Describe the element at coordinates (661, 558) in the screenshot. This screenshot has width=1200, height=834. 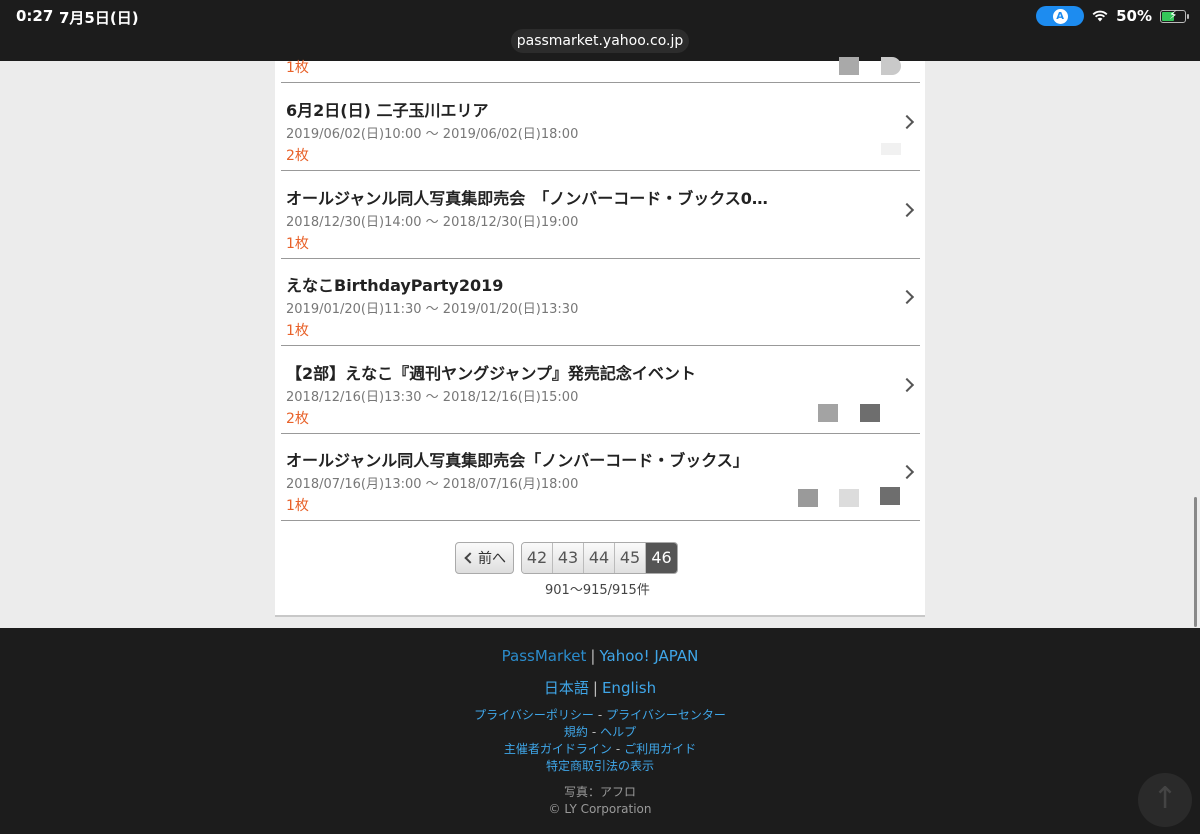
I see `current-page: 46` at that location.